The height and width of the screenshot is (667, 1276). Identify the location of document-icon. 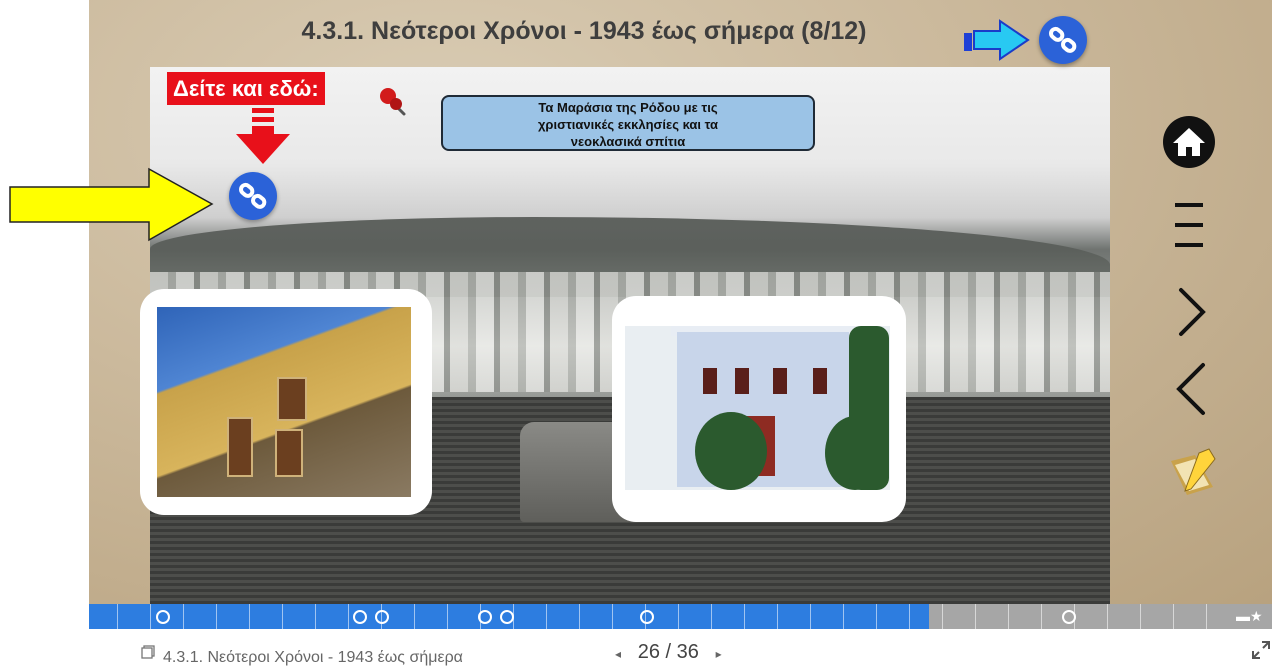
(148, 652).